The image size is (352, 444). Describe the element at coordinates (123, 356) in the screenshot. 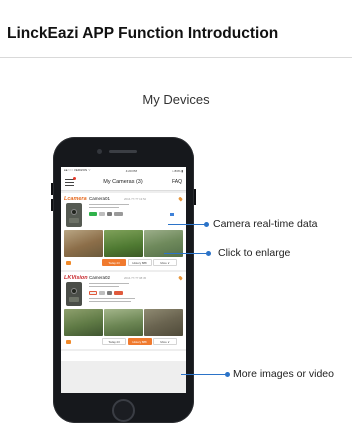

I see `camera-card` at that location.